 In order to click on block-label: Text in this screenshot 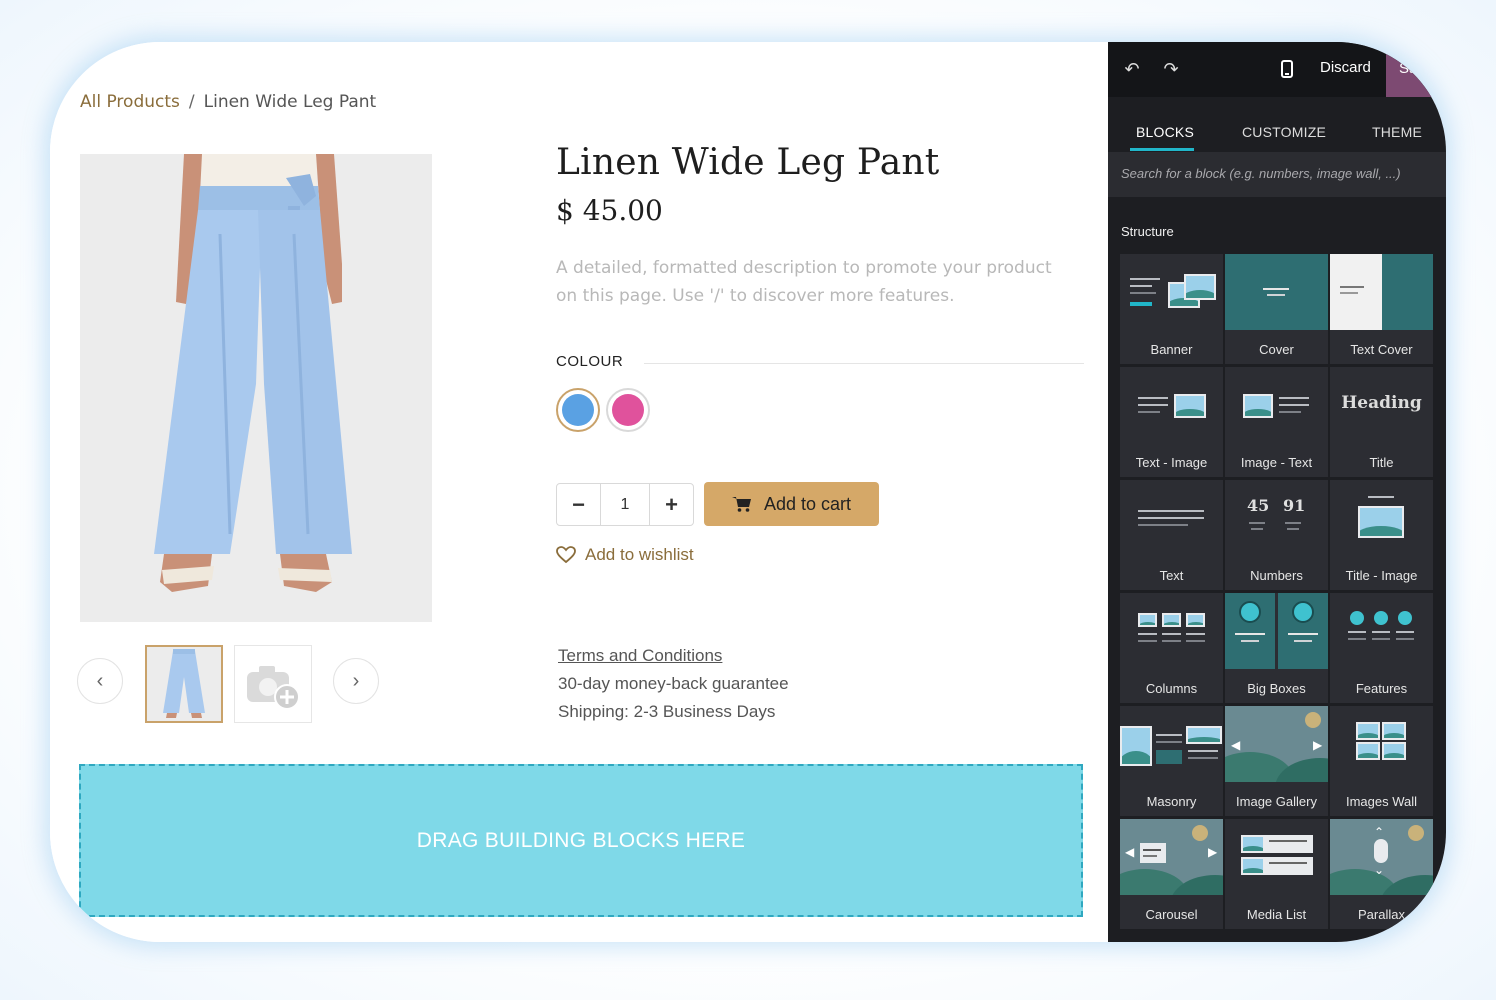, I will do `click(1171, 575)`.